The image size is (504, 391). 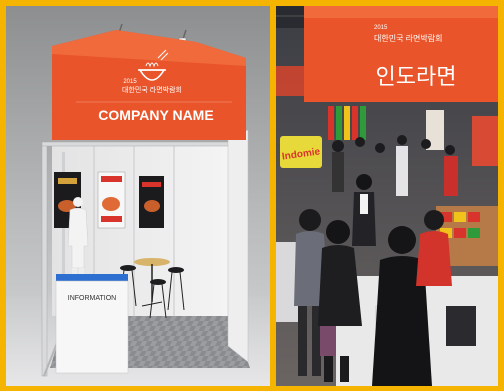 I want to click on information-counter: INFORMATION, so click(x=92, y=324).